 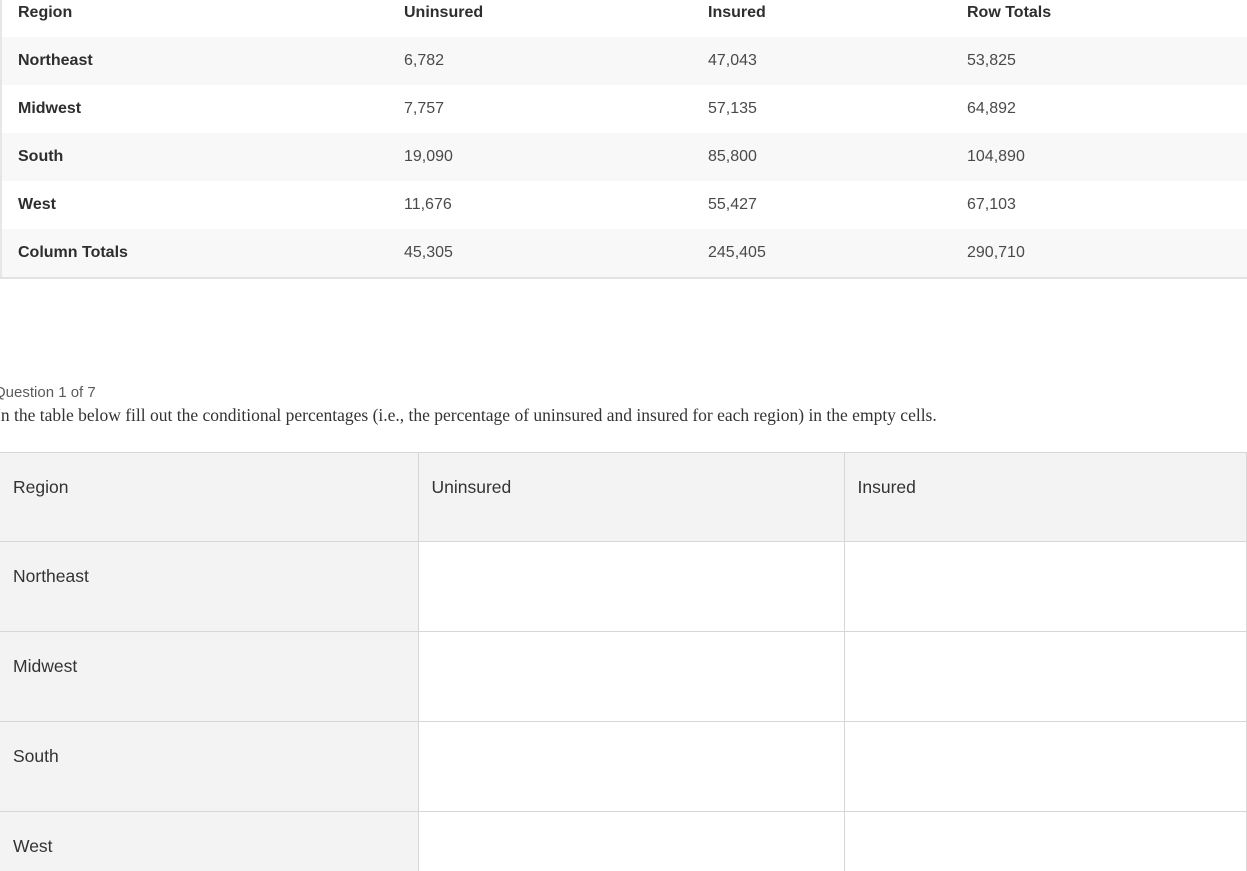 I want to click on row-label: West, so click(x=37, y=204).